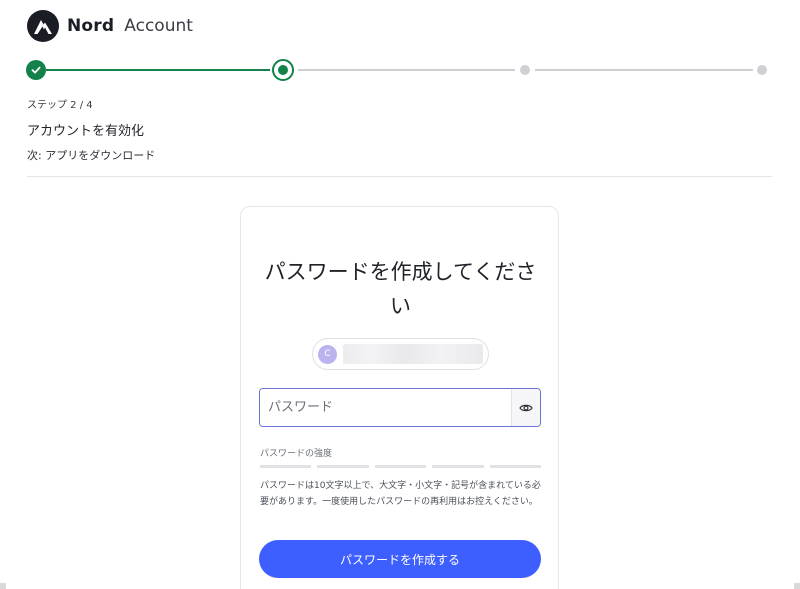 The height and width of the screenshot is (589, 800). Describe the element at coordinates (525, 70) in the screenshot. I see `step-3-pending-icon` at that location.